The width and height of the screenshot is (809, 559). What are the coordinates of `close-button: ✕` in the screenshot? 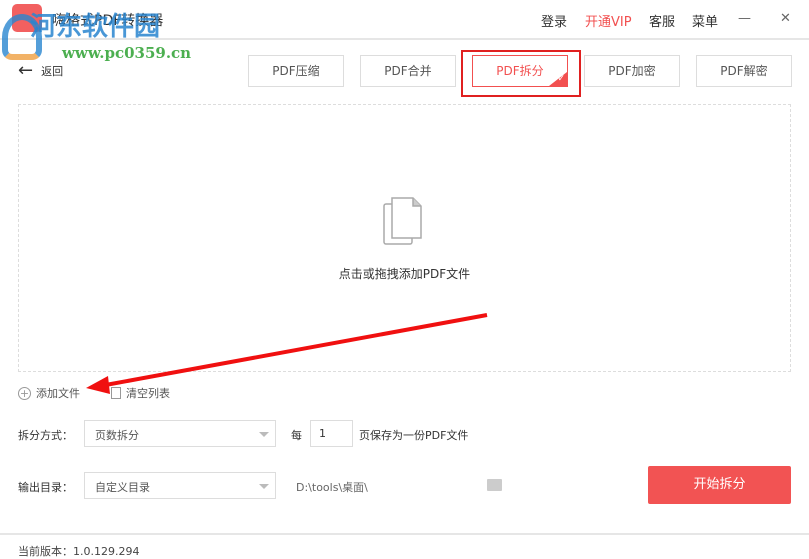 It's located at (785, 18).